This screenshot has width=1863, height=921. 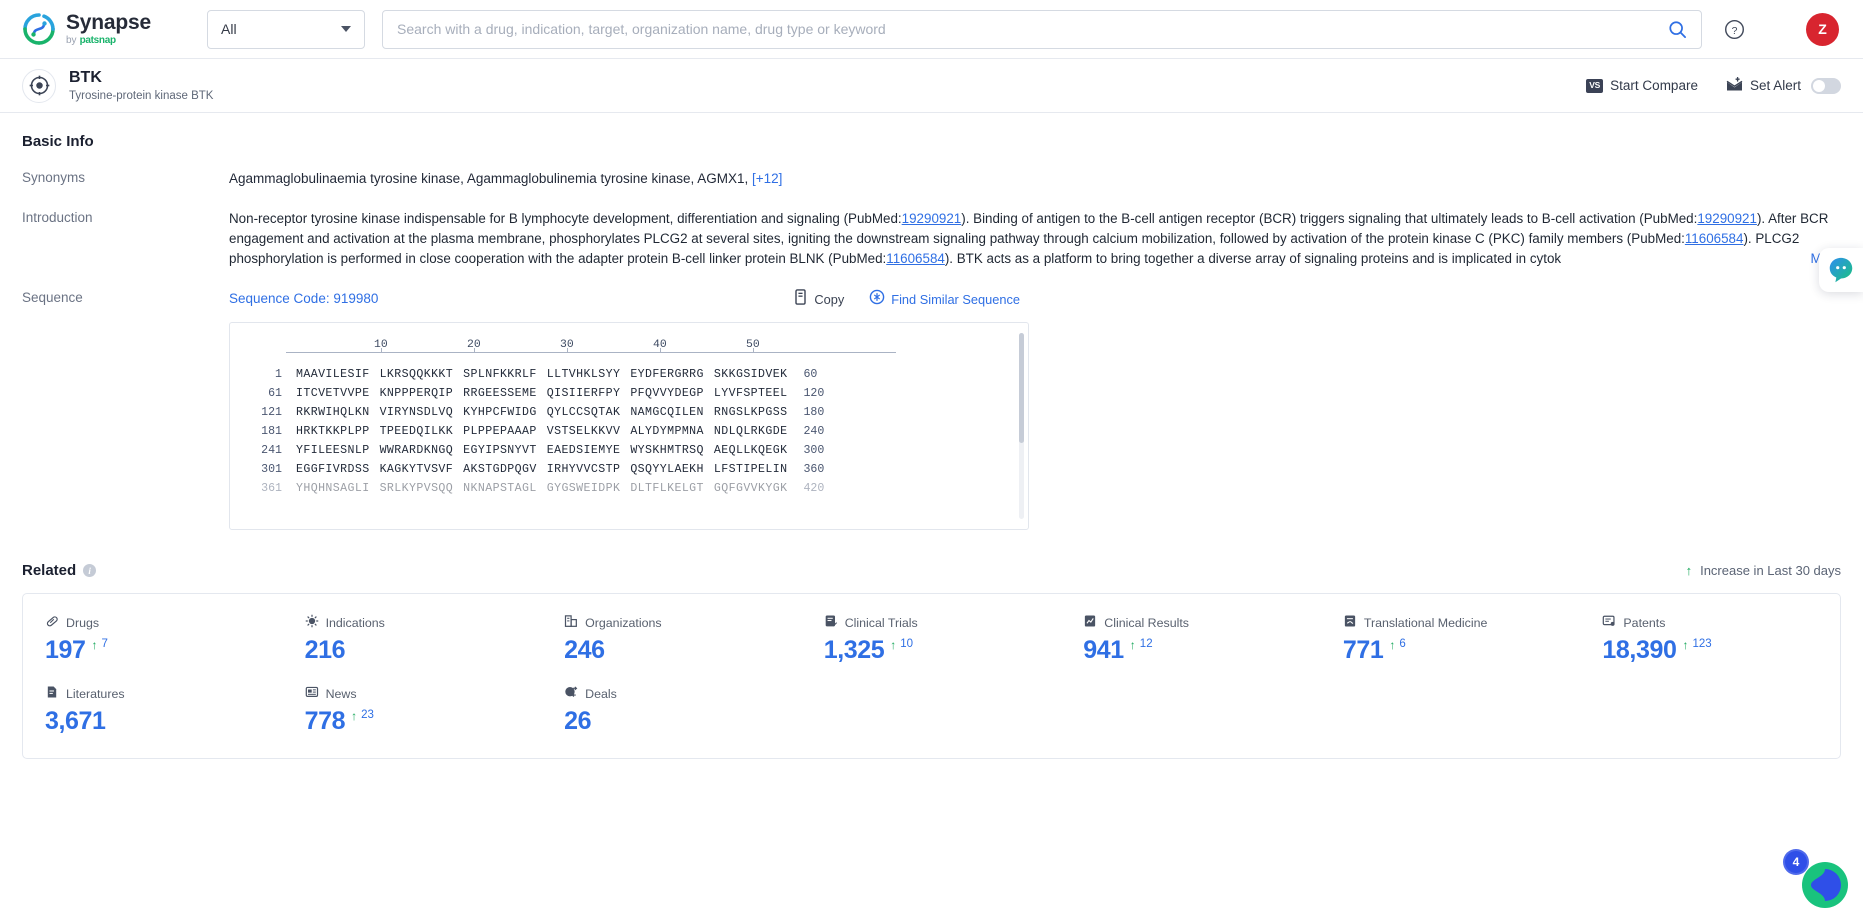 What do you see at coordinates (141, 85) in the screenshot?
I see `entity-meta: BTK Tyrosine-protein kinase BTK` at bounding box center [141, 85].